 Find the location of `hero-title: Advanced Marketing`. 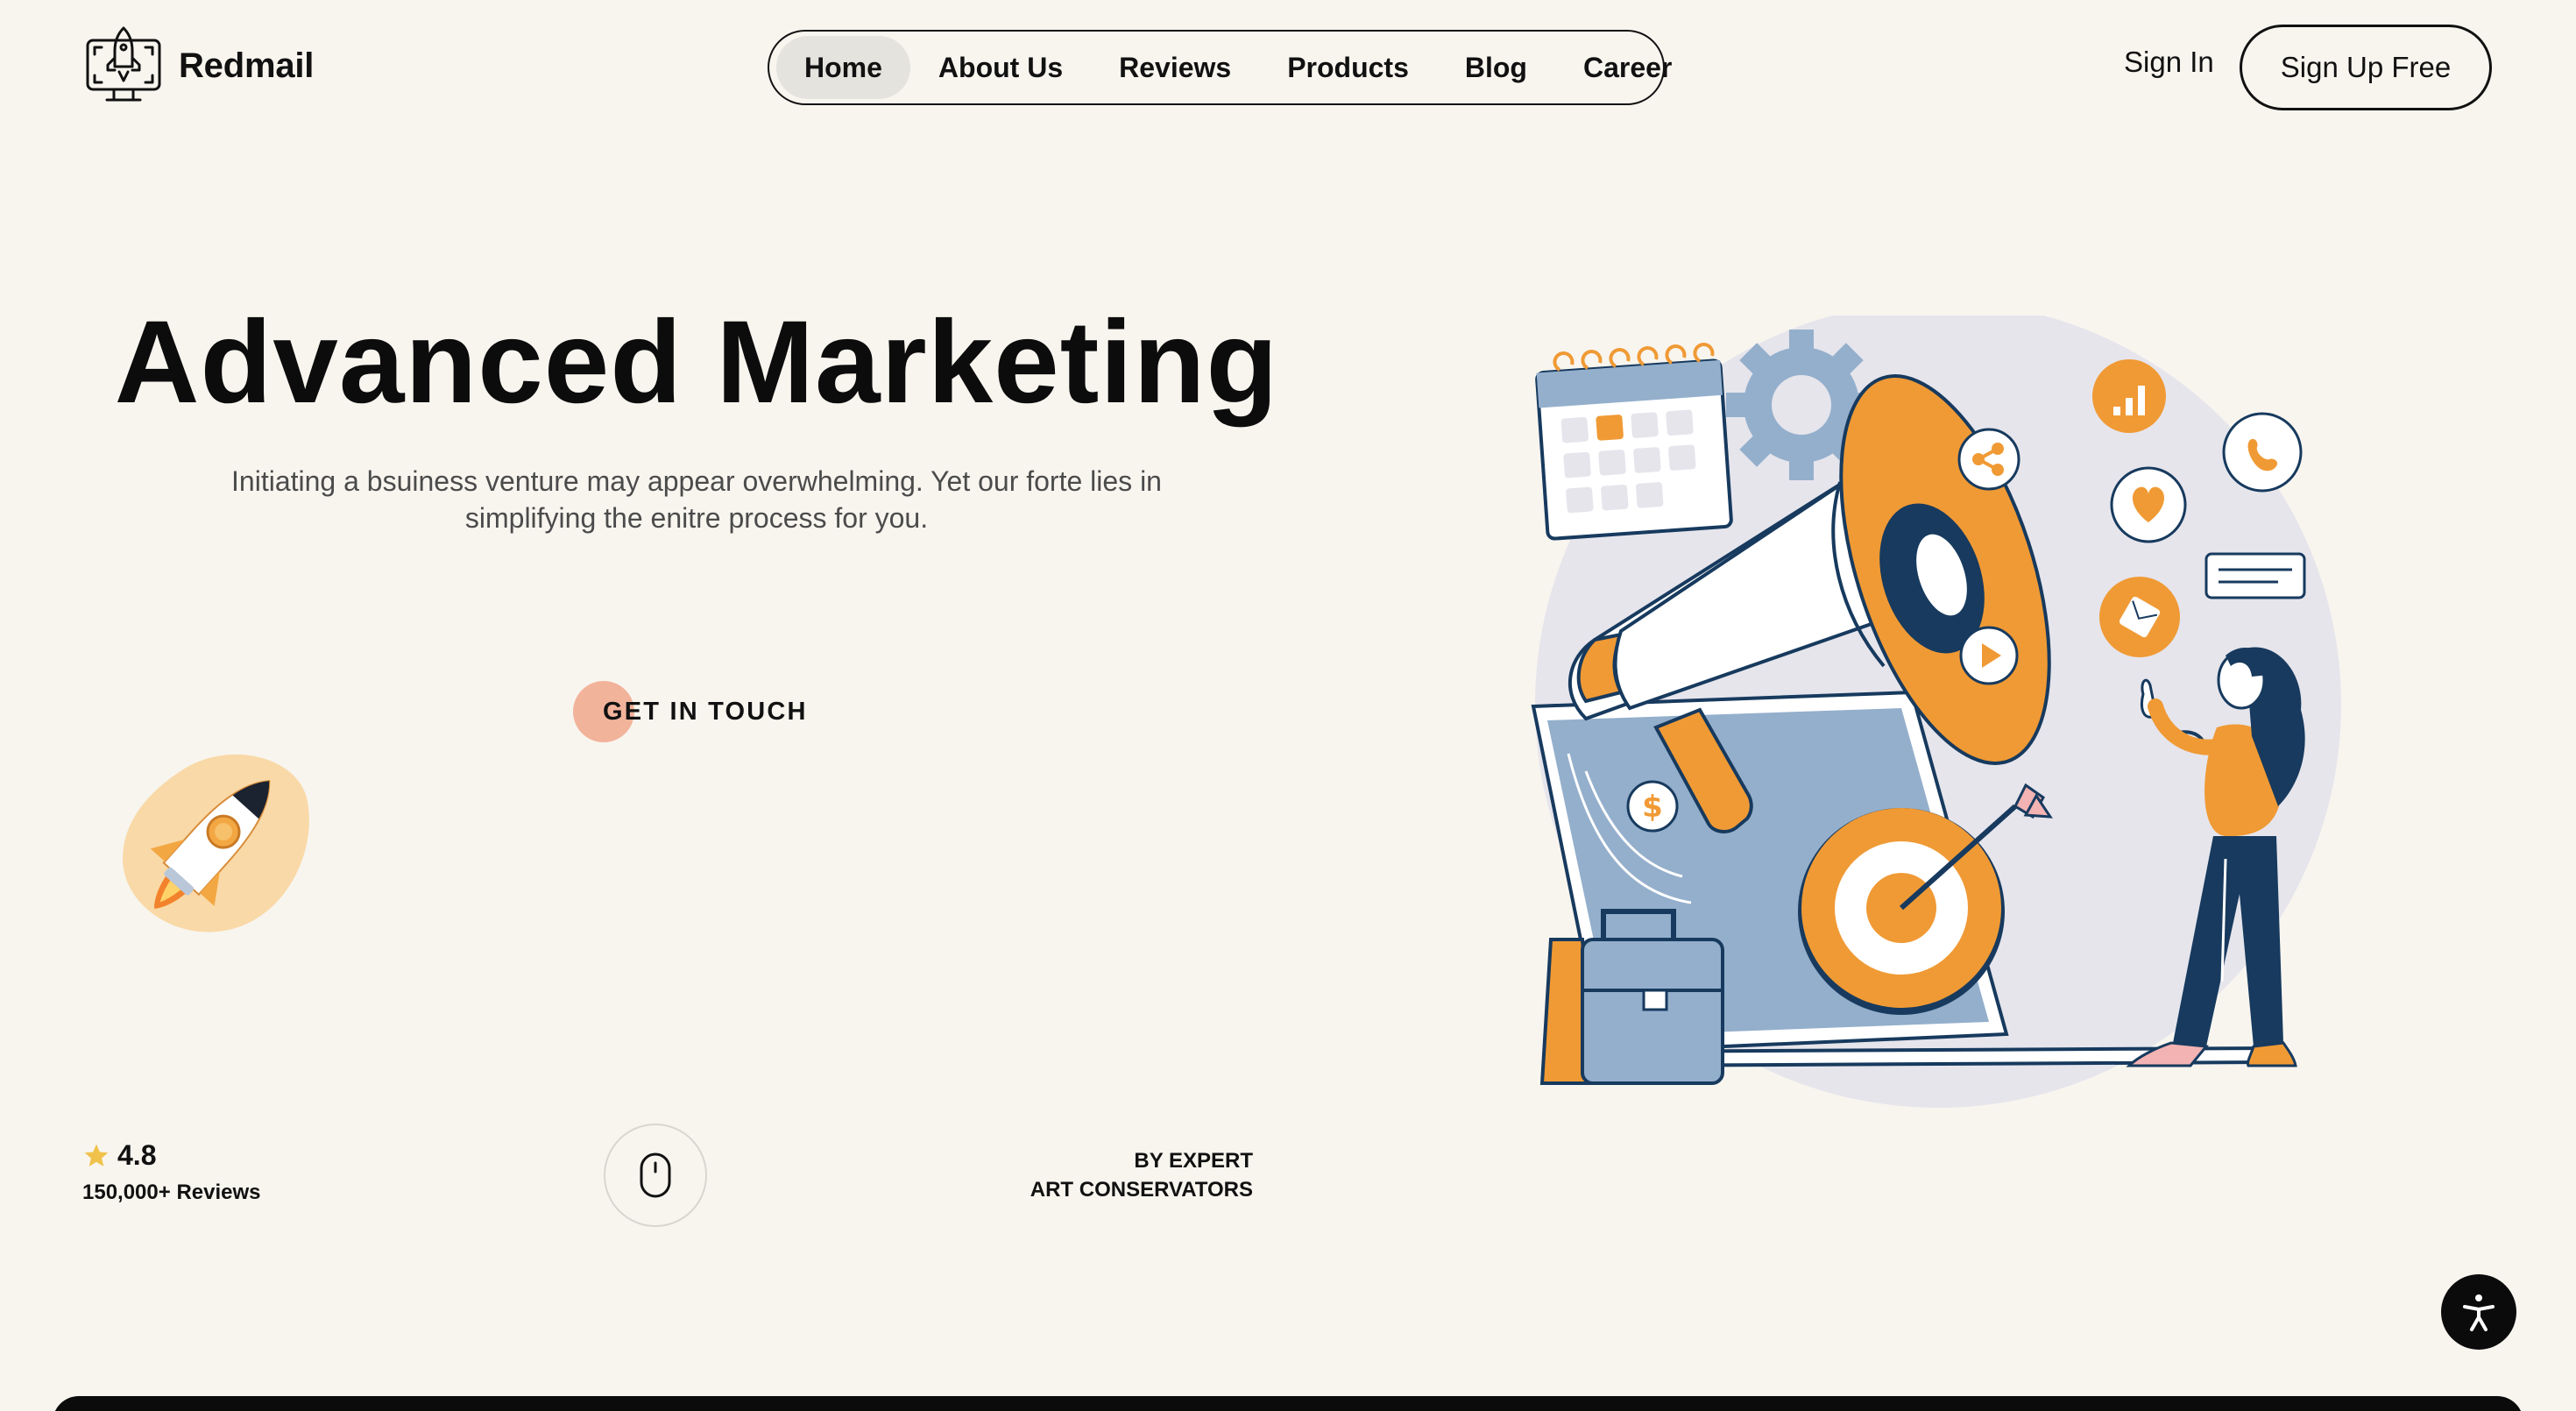

hero-title: Advanced Marketing is located at coordinates (696, 363).